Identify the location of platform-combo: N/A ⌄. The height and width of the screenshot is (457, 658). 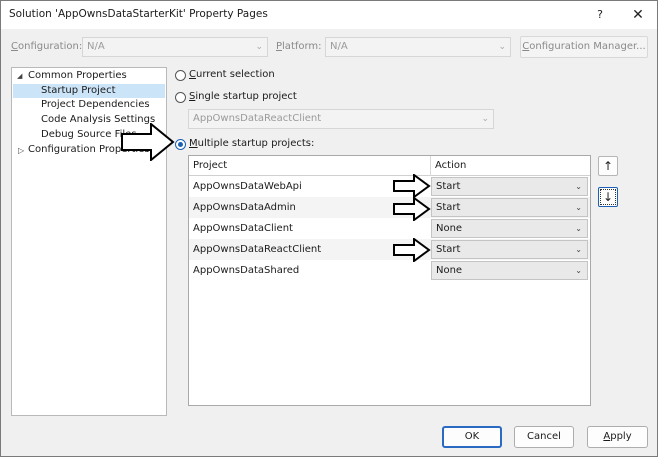
(418, 47).